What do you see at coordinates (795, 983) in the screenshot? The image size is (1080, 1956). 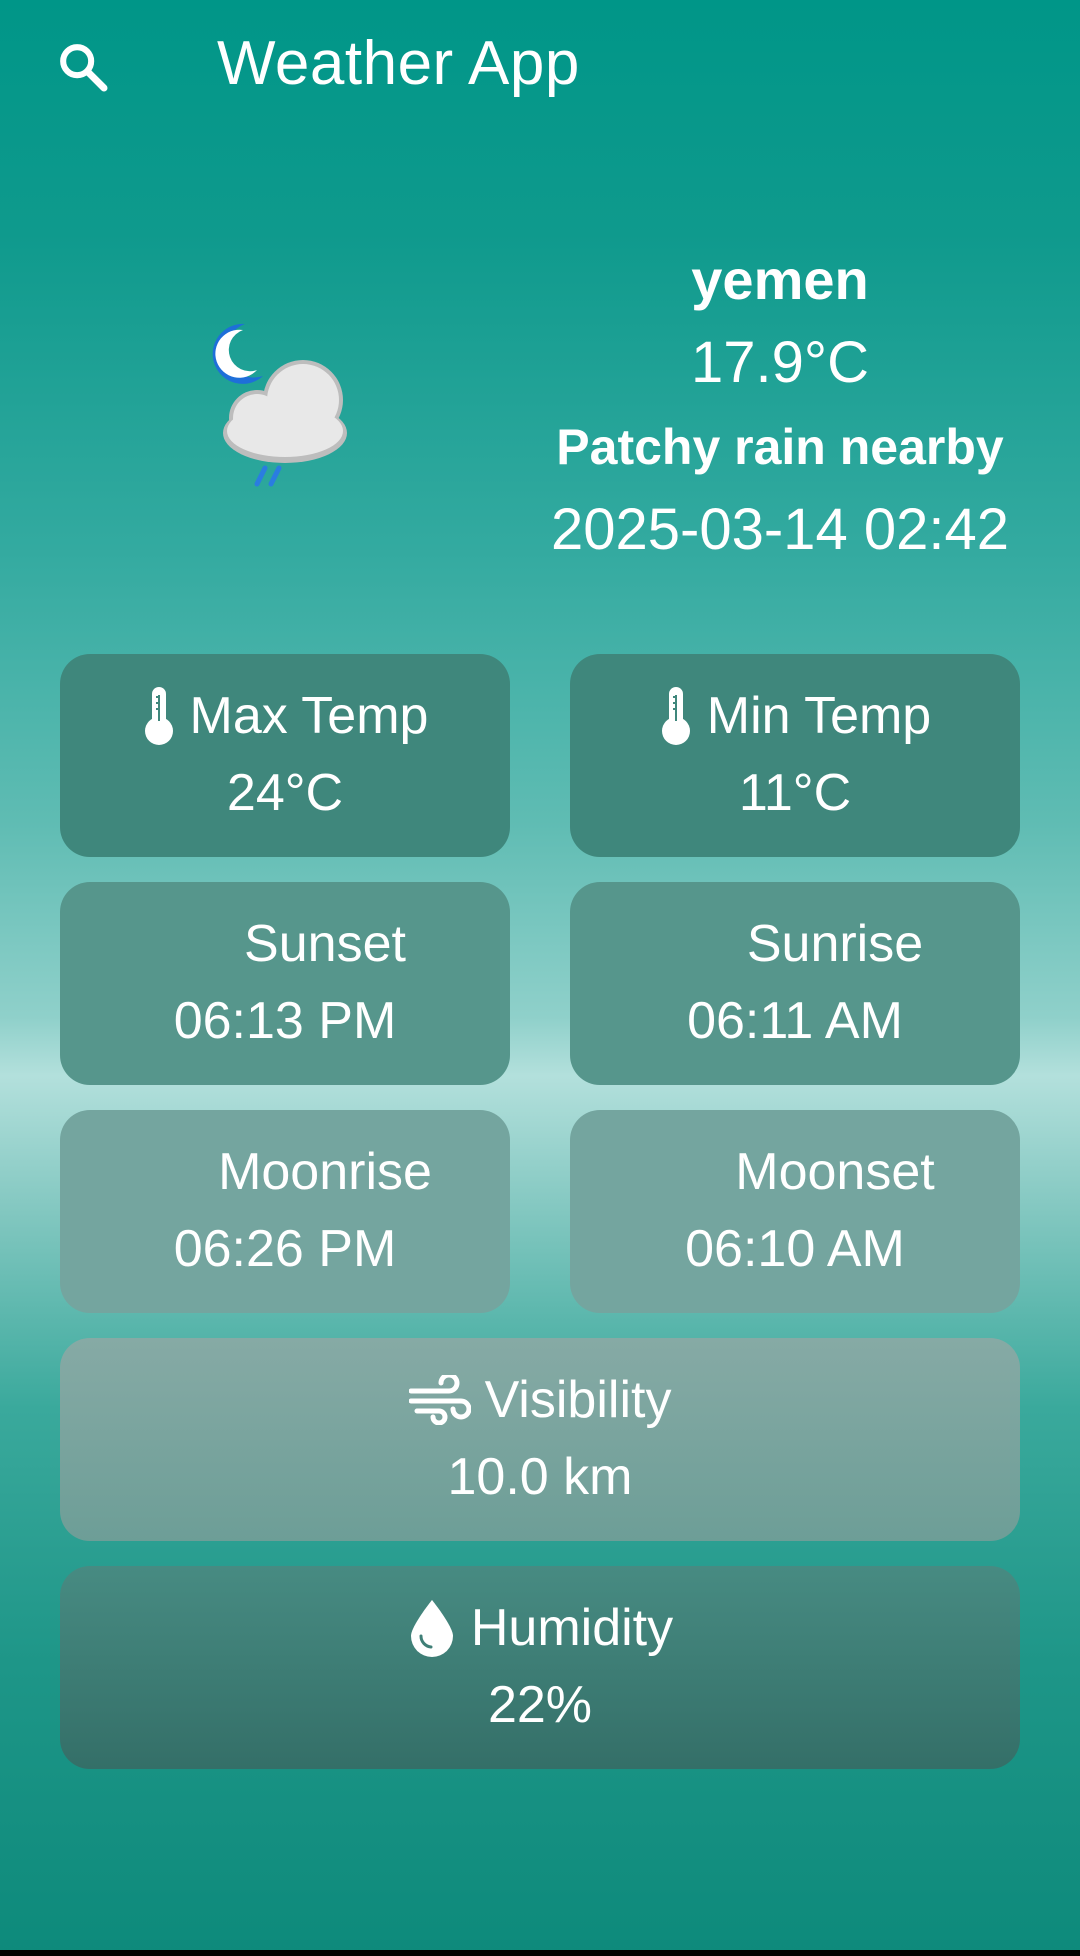 I see `sunrise-card: Sunrise 06:11 AM` at bounding box center [795, 983].